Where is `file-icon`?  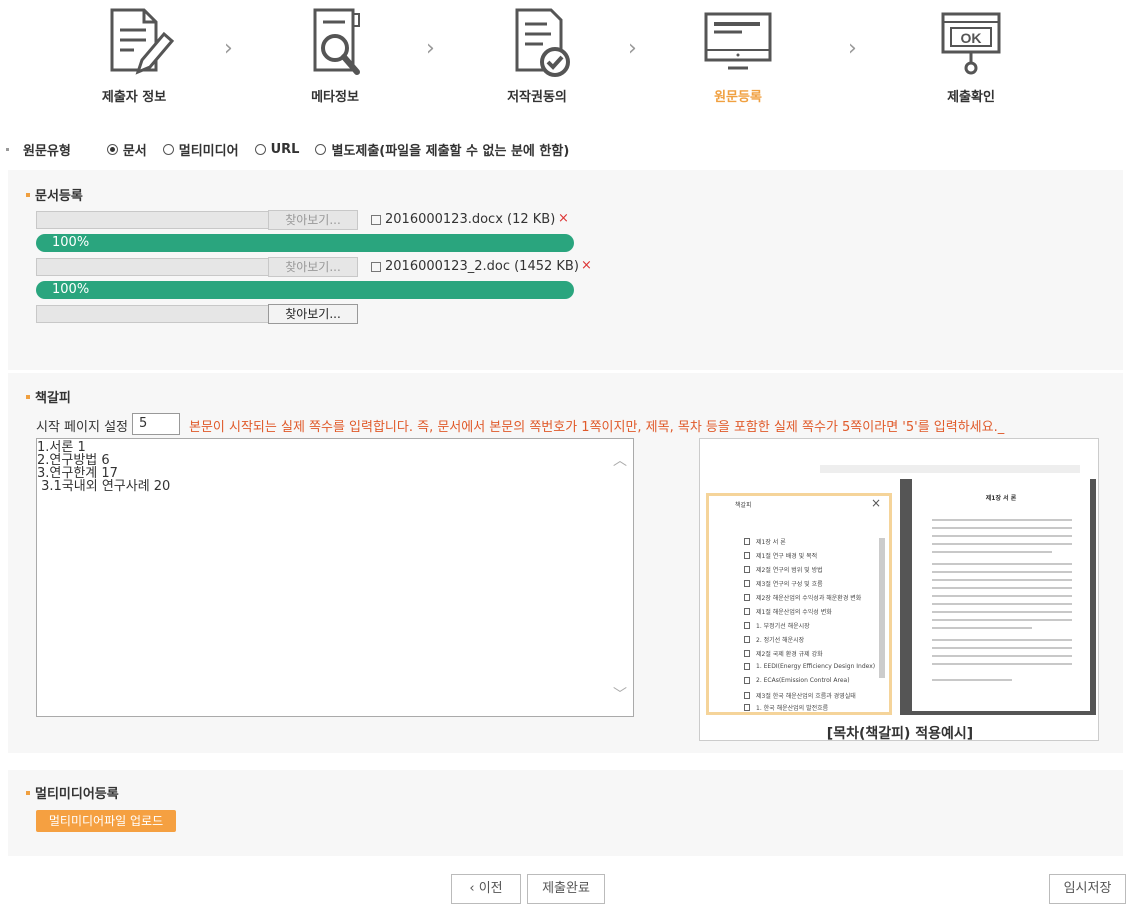
file-icon is located at coordinates (376, 266).